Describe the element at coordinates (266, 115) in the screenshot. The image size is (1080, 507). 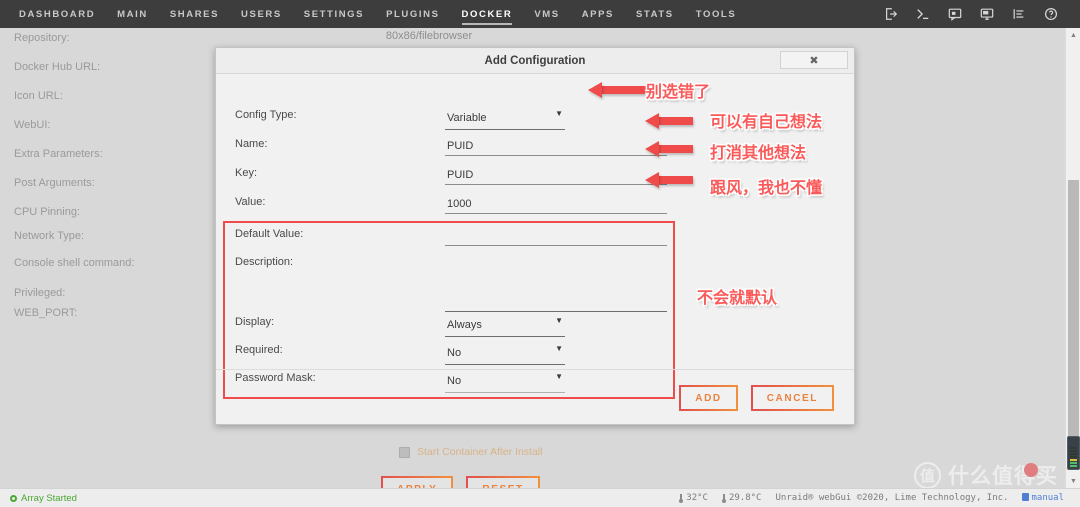
I see `field-label-config-type: Config Type:` at that location.